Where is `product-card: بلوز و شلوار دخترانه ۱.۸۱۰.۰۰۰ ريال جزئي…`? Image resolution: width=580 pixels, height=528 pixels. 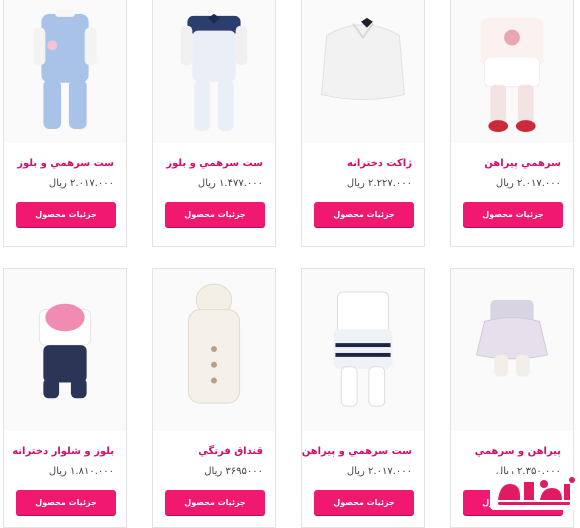 product-card: بلوز و شلوار دخترانه ۱.۸۱۰.۰۰۰ ريال جزئي… is located at coordinates (65, 398).